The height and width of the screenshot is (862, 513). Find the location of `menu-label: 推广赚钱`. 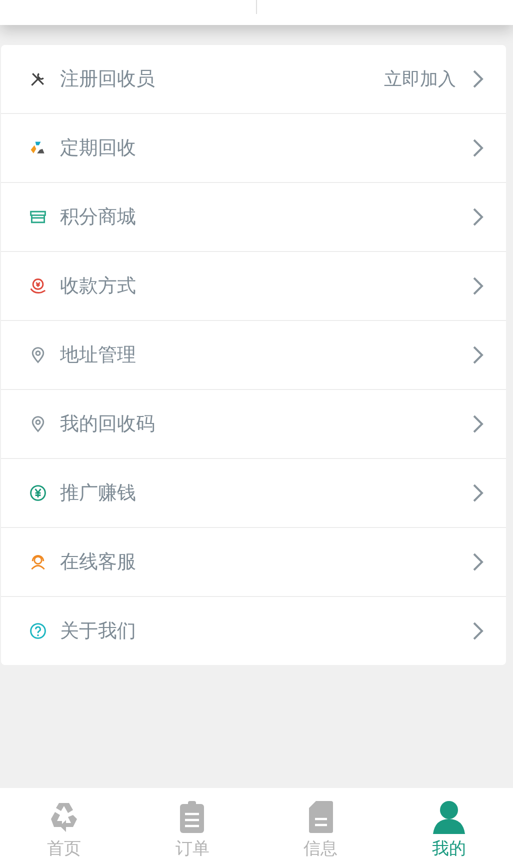

menu-label: 推广赚钱 is located at coordinates (98, 493).